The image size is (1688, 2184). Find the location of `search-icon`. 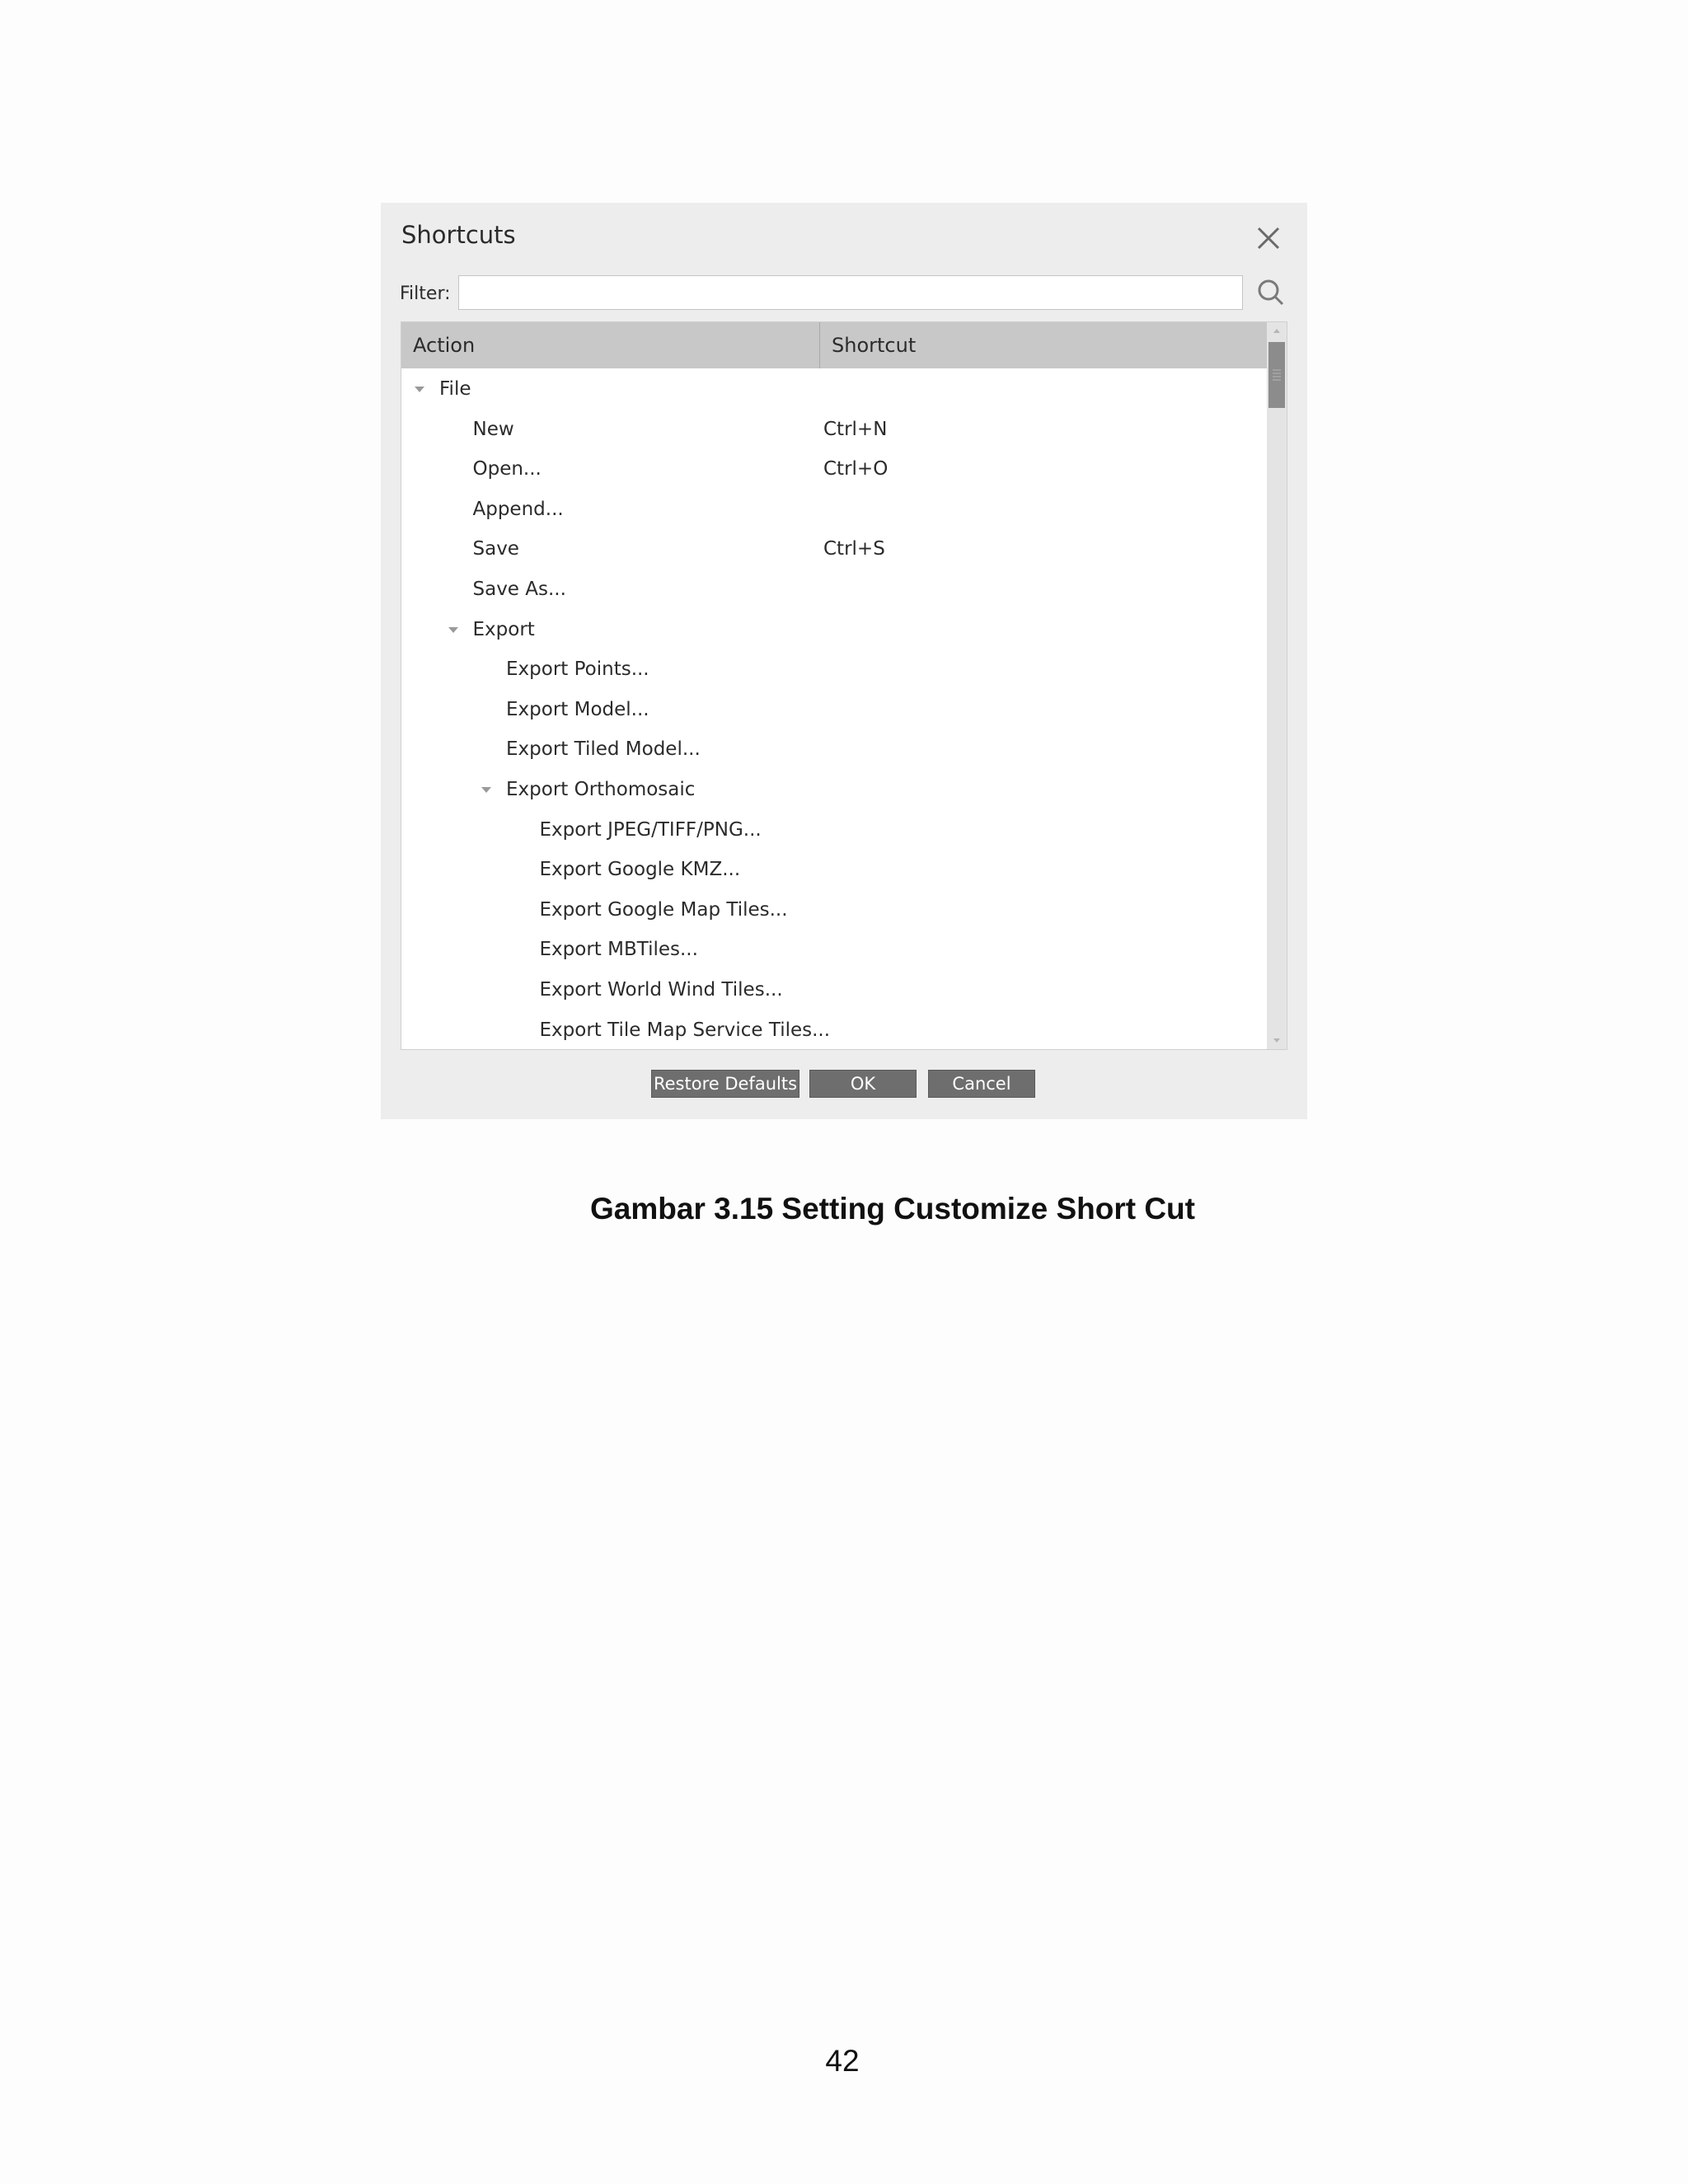

search-icon is located at coordinates (1271, 292).